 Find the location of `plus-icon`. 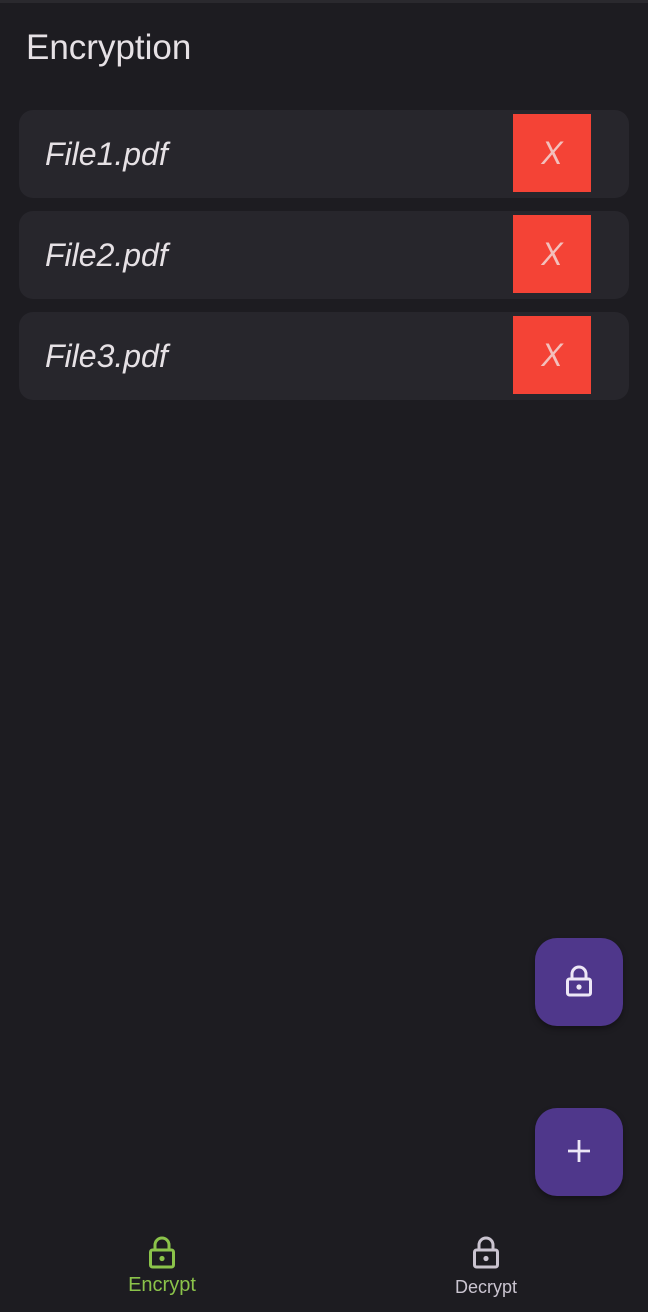

plus-icon is located at coordinates (579, 1152).